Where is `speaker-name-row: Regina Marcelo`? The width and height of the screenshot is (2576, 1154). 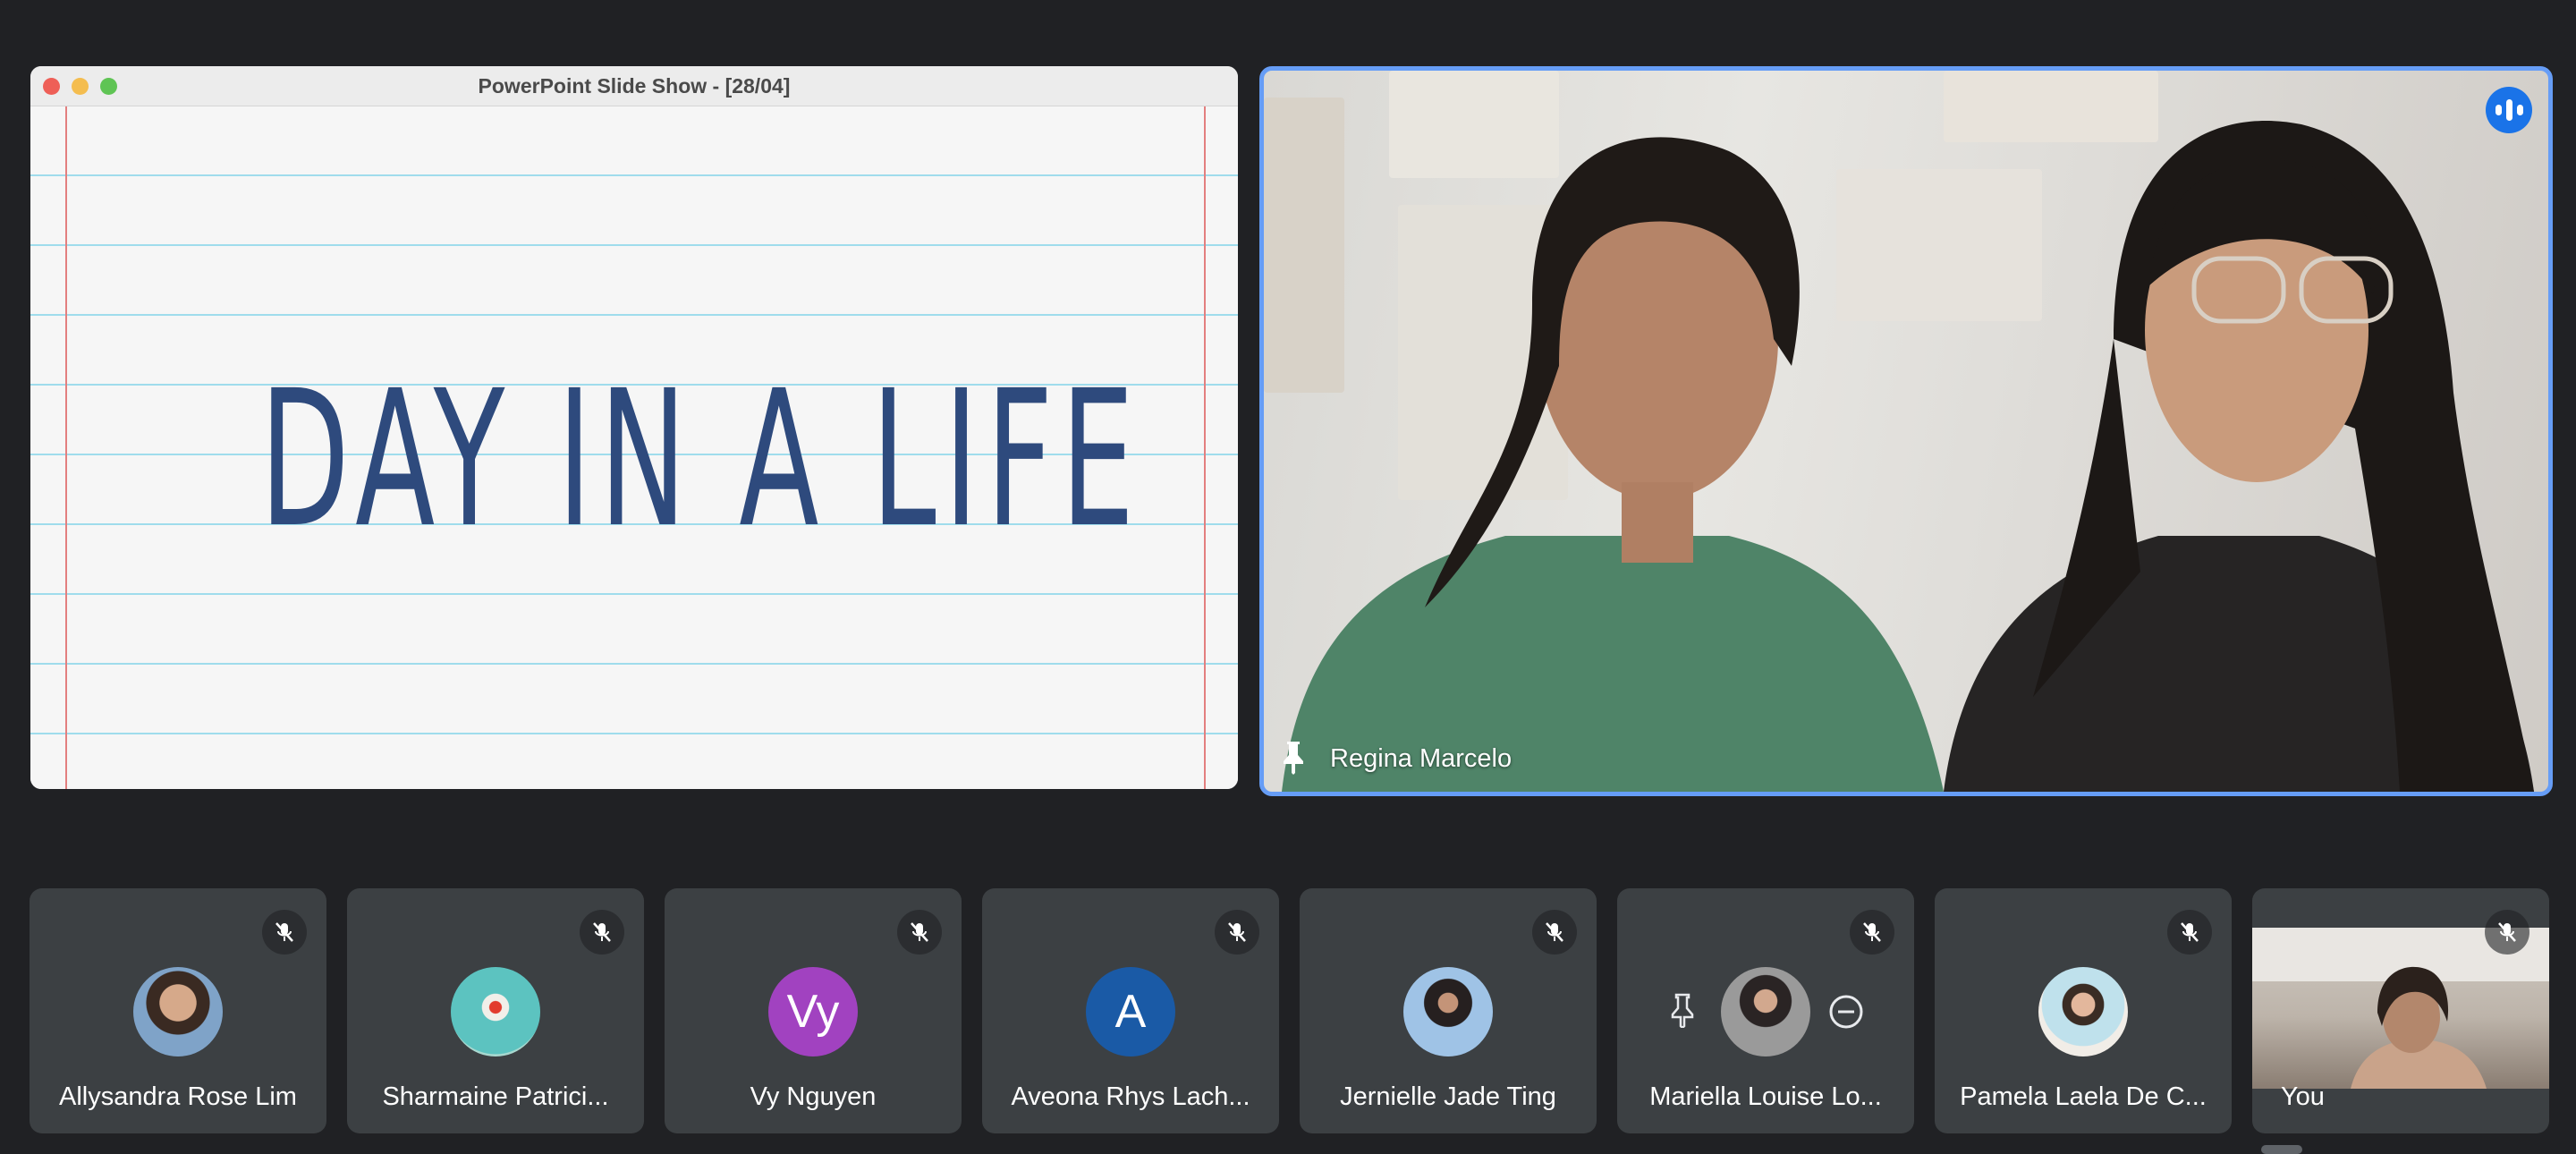 speaker-name-row: Regina Marcelo is located at coordinates (1396, 759).